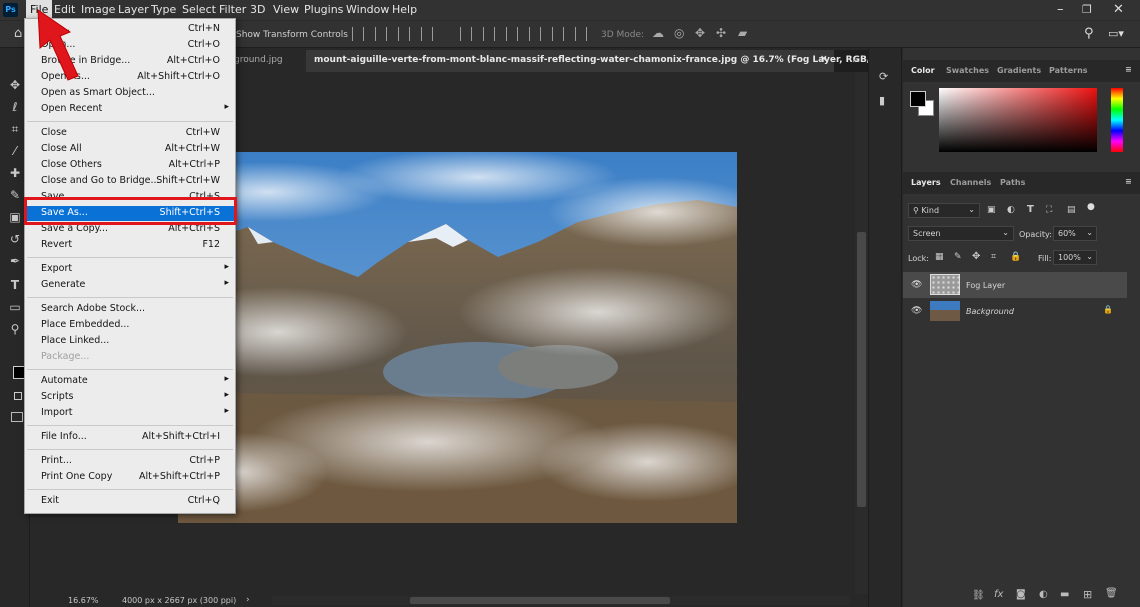 The height and width of the screenshot is (607, 1140). I want to click on lock-artboard-icon: ⌗, so click(993, 257).